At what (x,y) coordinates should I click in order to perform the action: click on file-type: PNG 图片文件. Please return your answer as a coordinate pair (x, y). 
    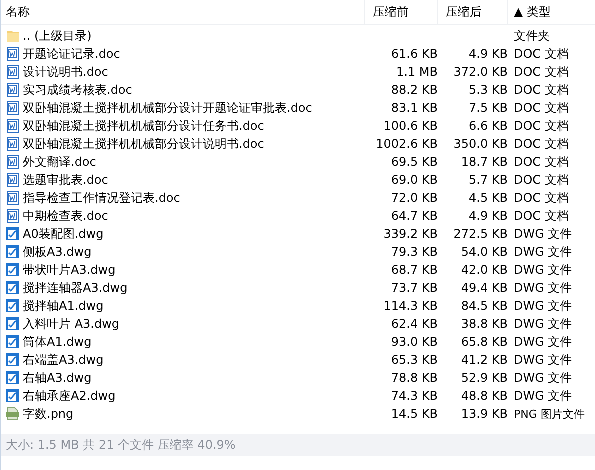
    Looking at the image, I should click on (549, 414).